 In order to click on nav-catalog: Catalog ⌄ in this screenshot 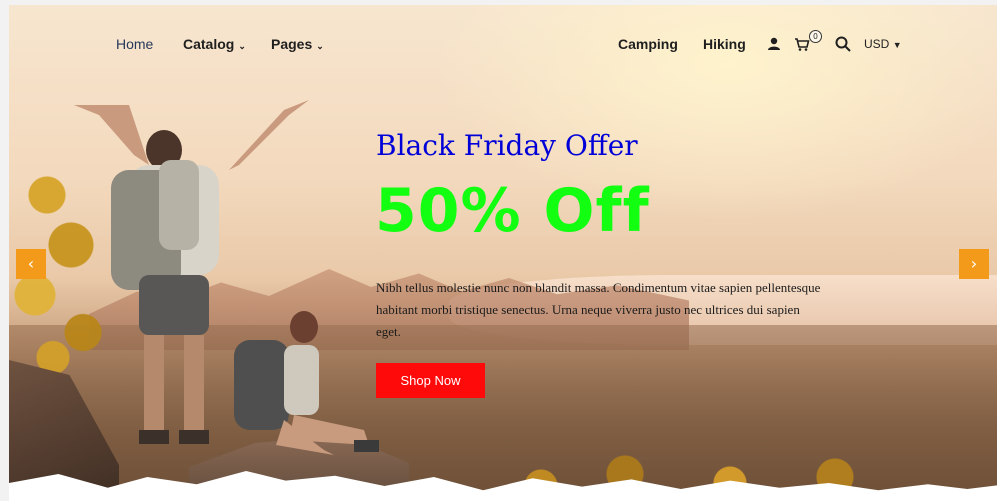, I will do `click(214, 44)`.